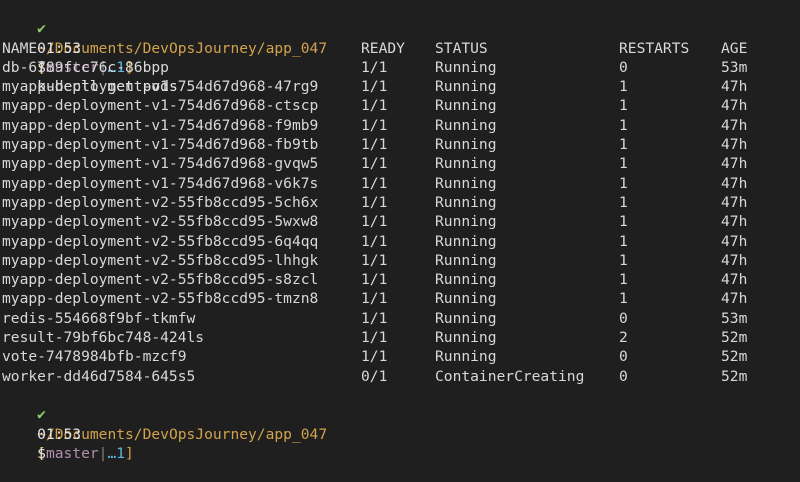  Describe the element at coordinates (72, 453) in the screenshot. I see `git-branch: master` at that location.